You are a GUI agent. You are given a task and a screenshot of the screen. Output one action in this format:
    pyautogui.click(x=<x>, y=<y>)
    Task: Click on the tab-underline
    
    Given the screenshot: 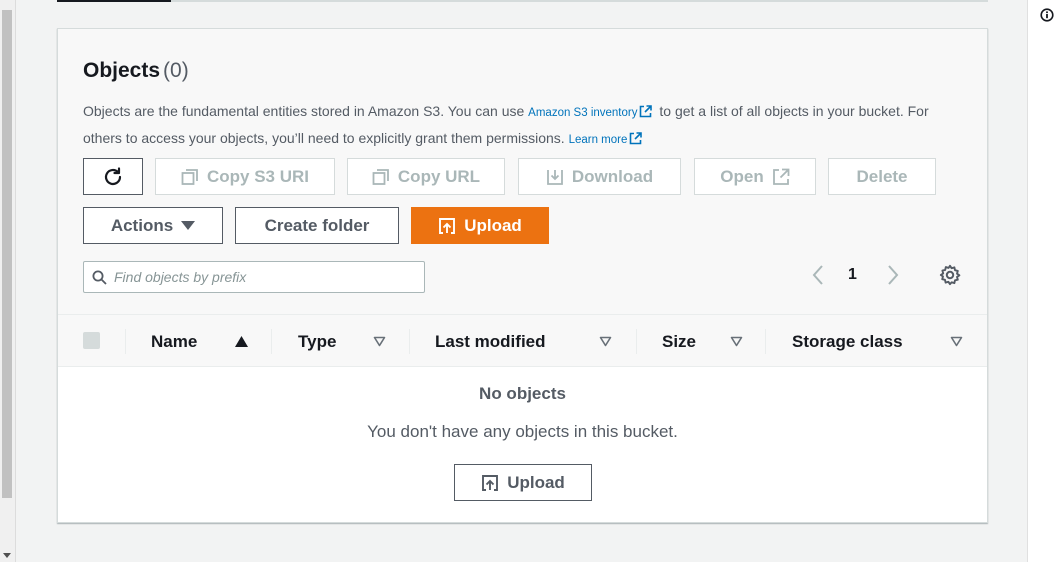 What is the action you would take?
    pyautogui.click(x=522, y=1)
    